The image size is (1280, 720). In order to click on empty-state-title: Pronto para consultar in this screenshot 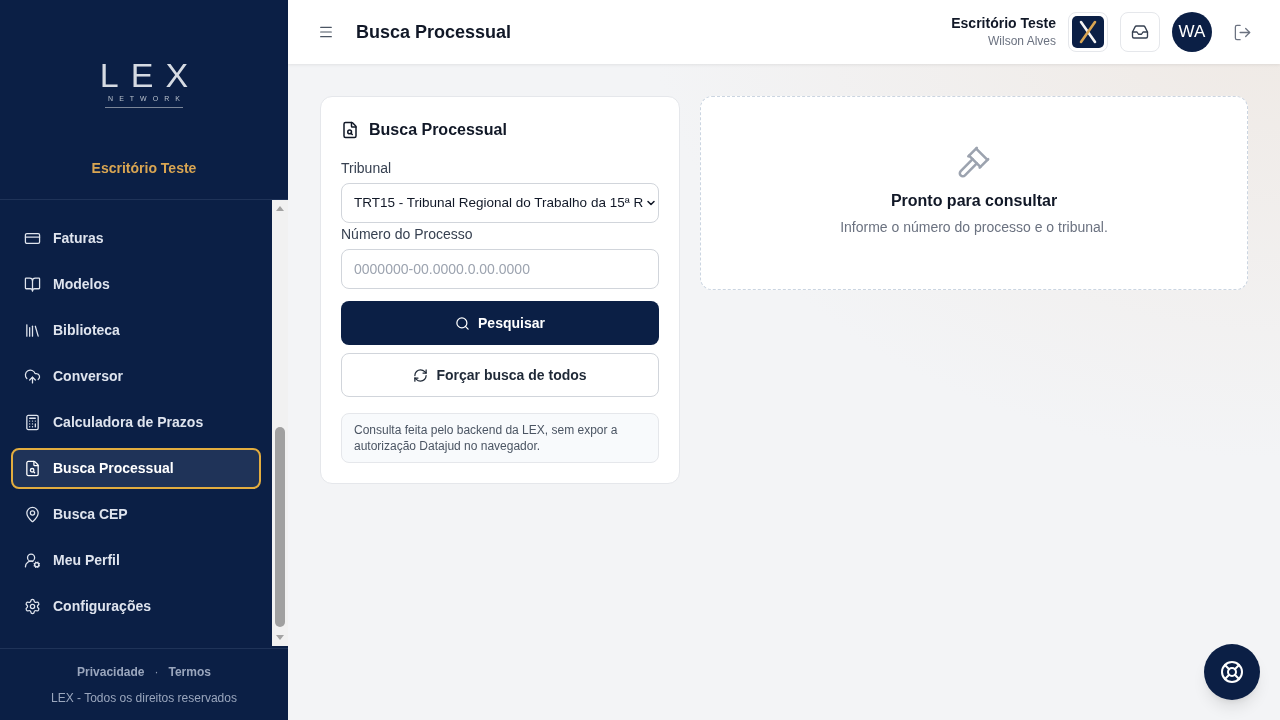, I will do `click(974, 201)`.